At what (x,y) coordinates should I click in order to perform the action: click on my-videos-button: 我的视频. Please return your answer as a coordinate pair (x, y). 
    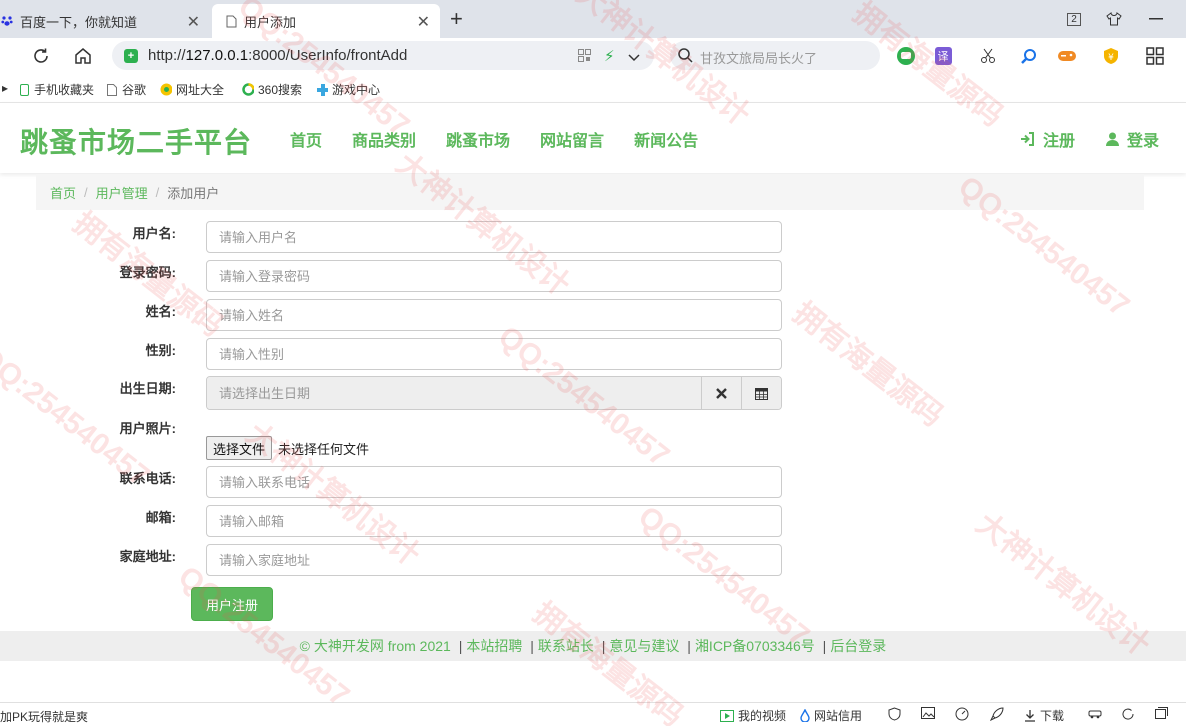
    Looking at the image, I should click on (753, 715).